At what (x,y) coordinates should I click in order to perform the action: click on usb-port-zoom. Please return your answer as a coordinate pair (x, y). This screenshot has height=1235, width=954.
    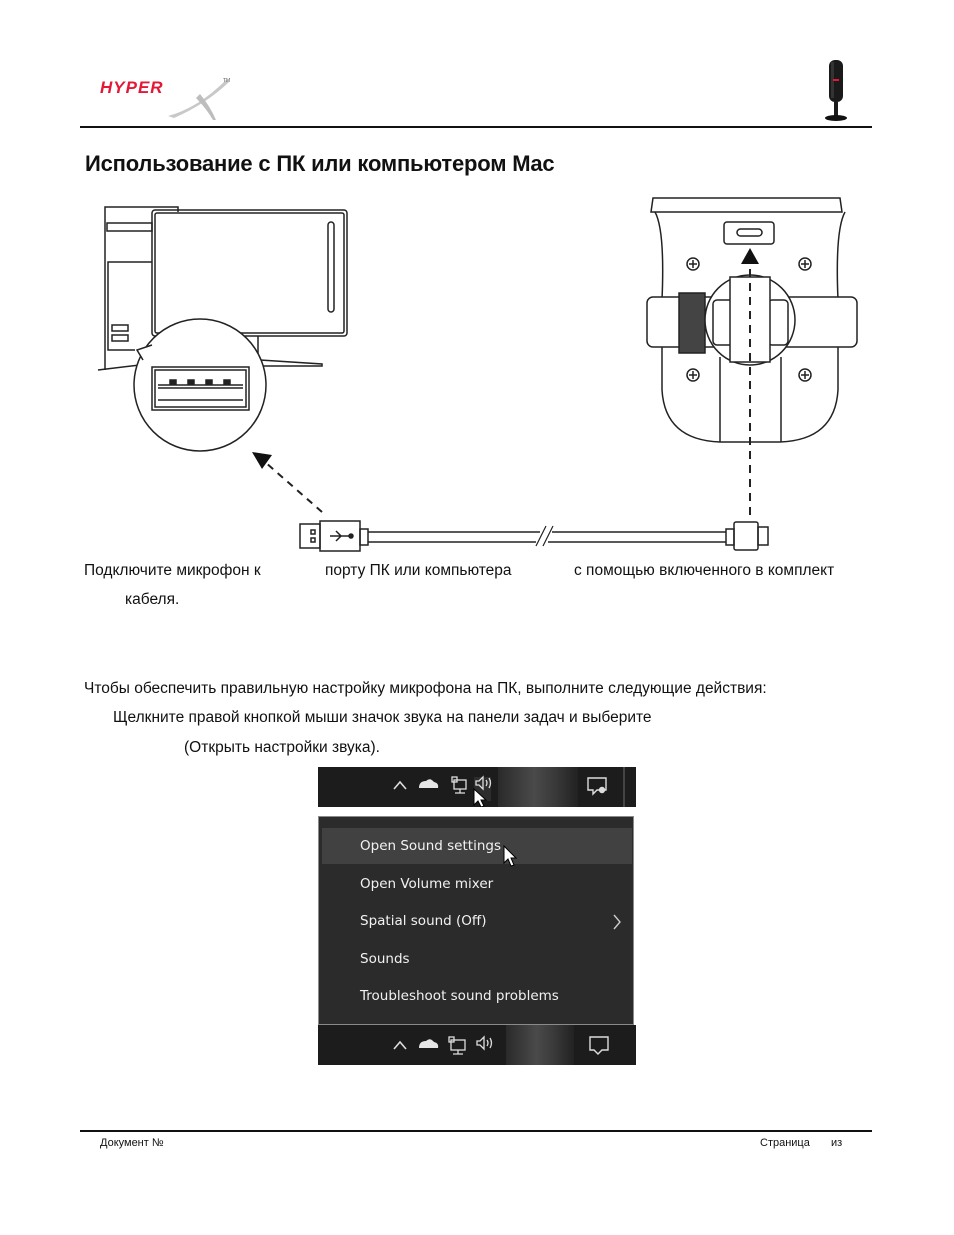
    Looking at the image, I should click on (200, 385).